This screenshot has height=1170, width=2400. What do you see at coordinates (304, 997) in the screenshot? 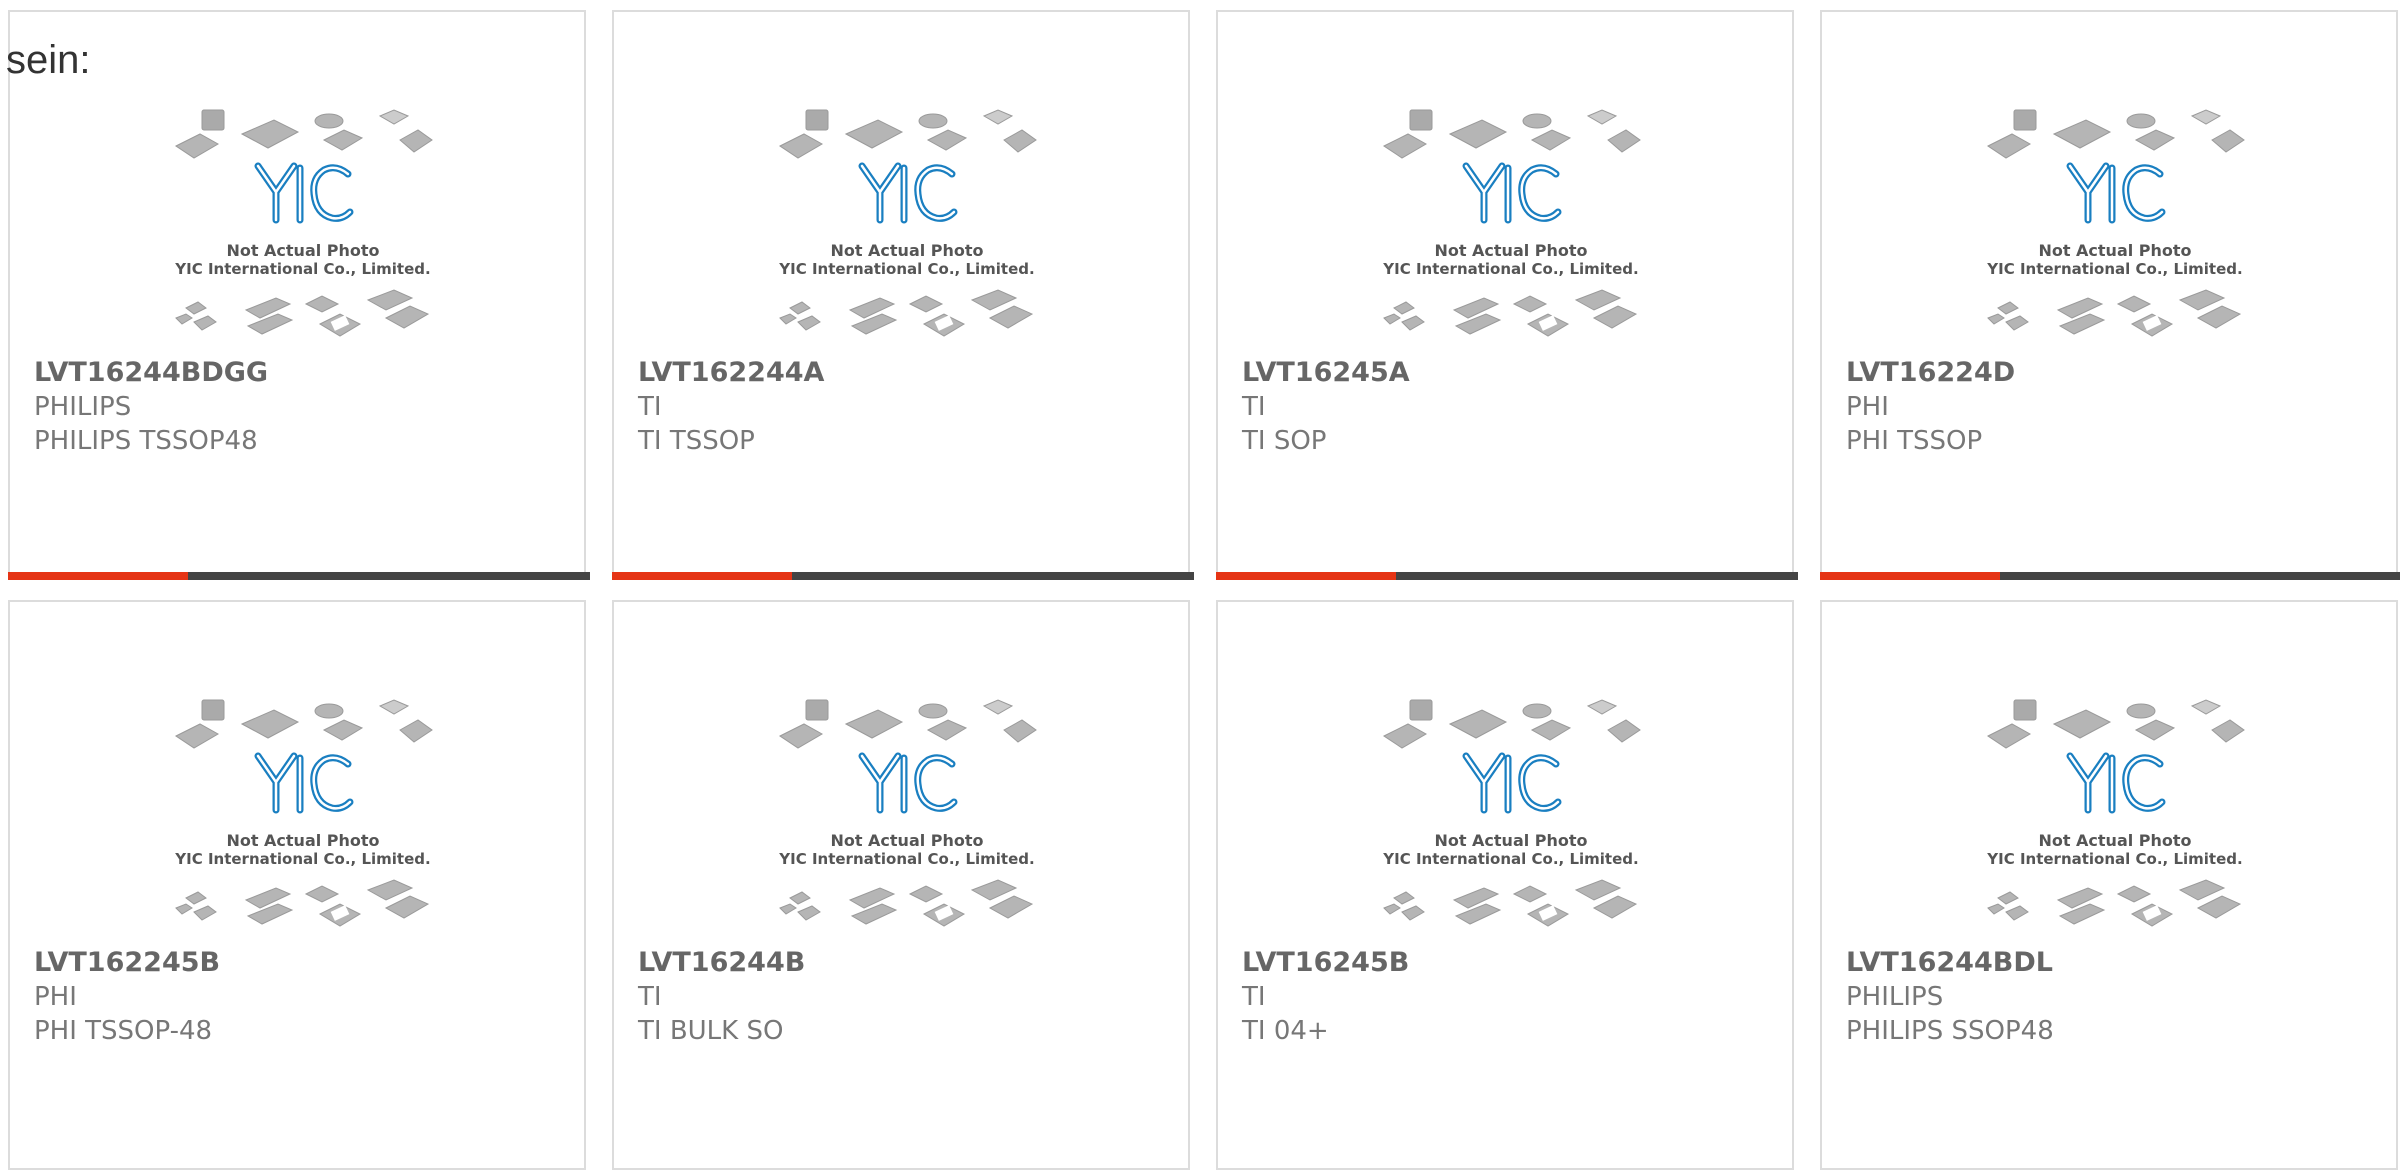
I see `product-info: LVT162245B PHI PHI TSSOP-48` at bounding box center [304, 997].